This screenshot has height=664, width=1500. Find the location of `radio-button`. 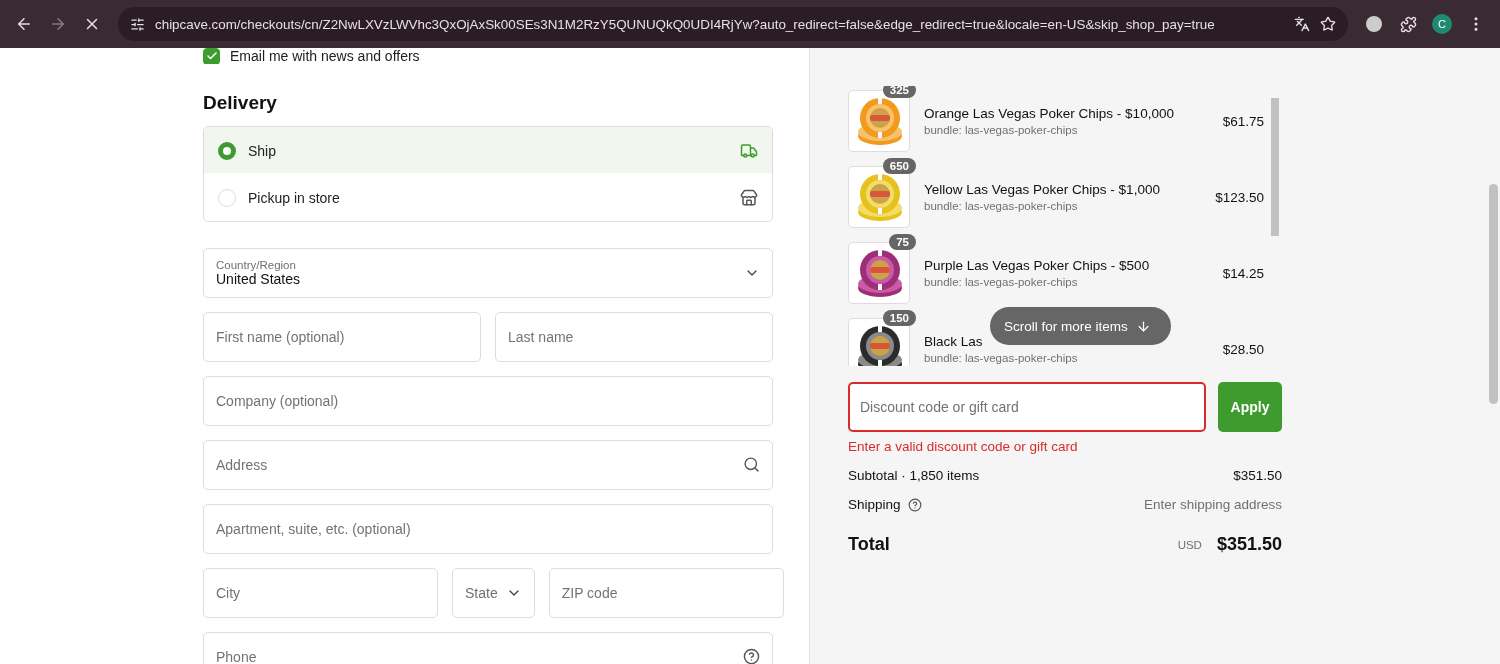

radio-button is located at coordinates (227, 150).